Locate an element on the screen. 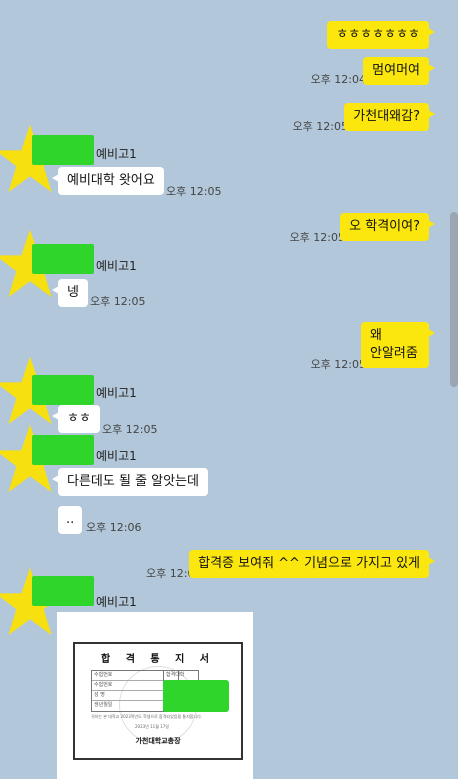  message-text: 왜 is located at coordinates (376, 335).